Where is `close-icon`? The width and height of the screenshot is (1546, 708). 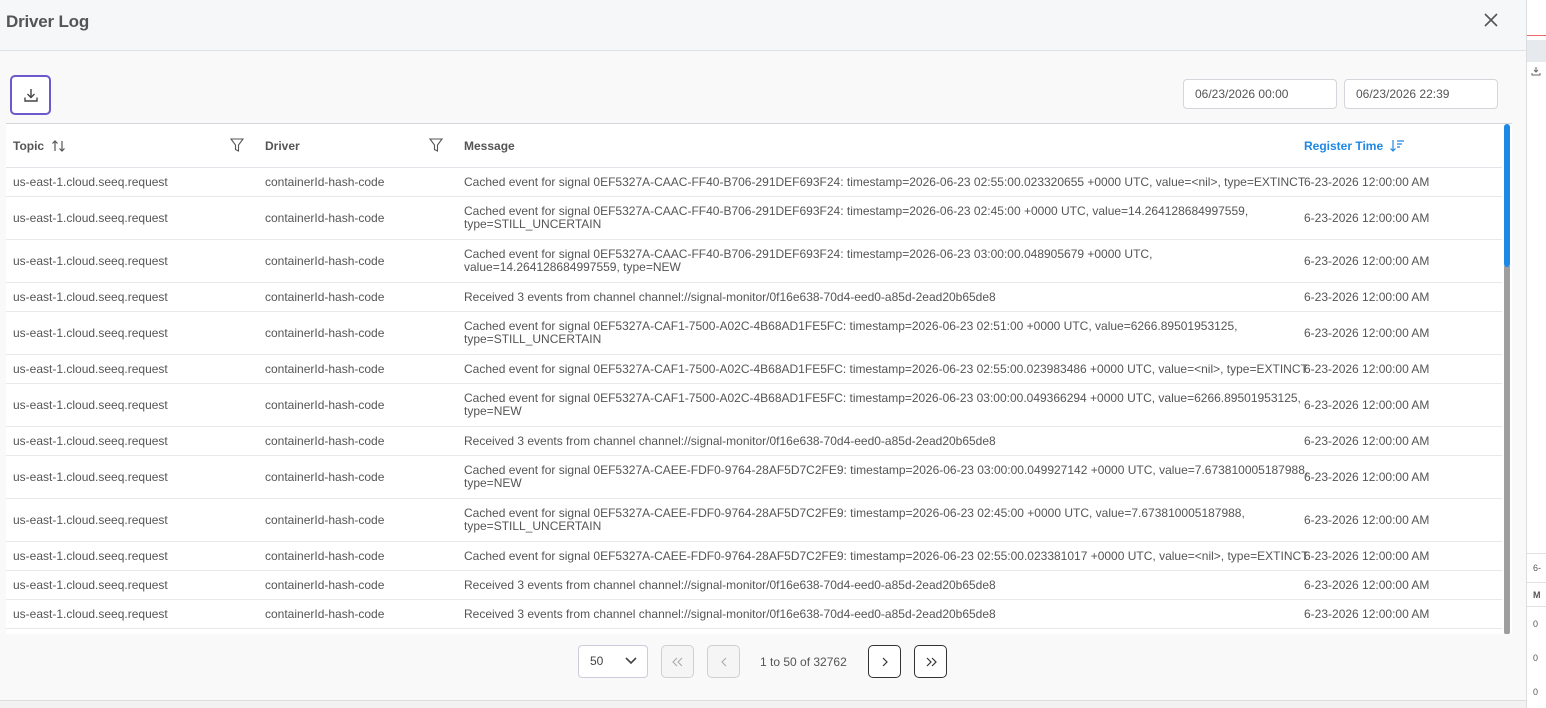 close-icon is located at coordinates (1491, 20).